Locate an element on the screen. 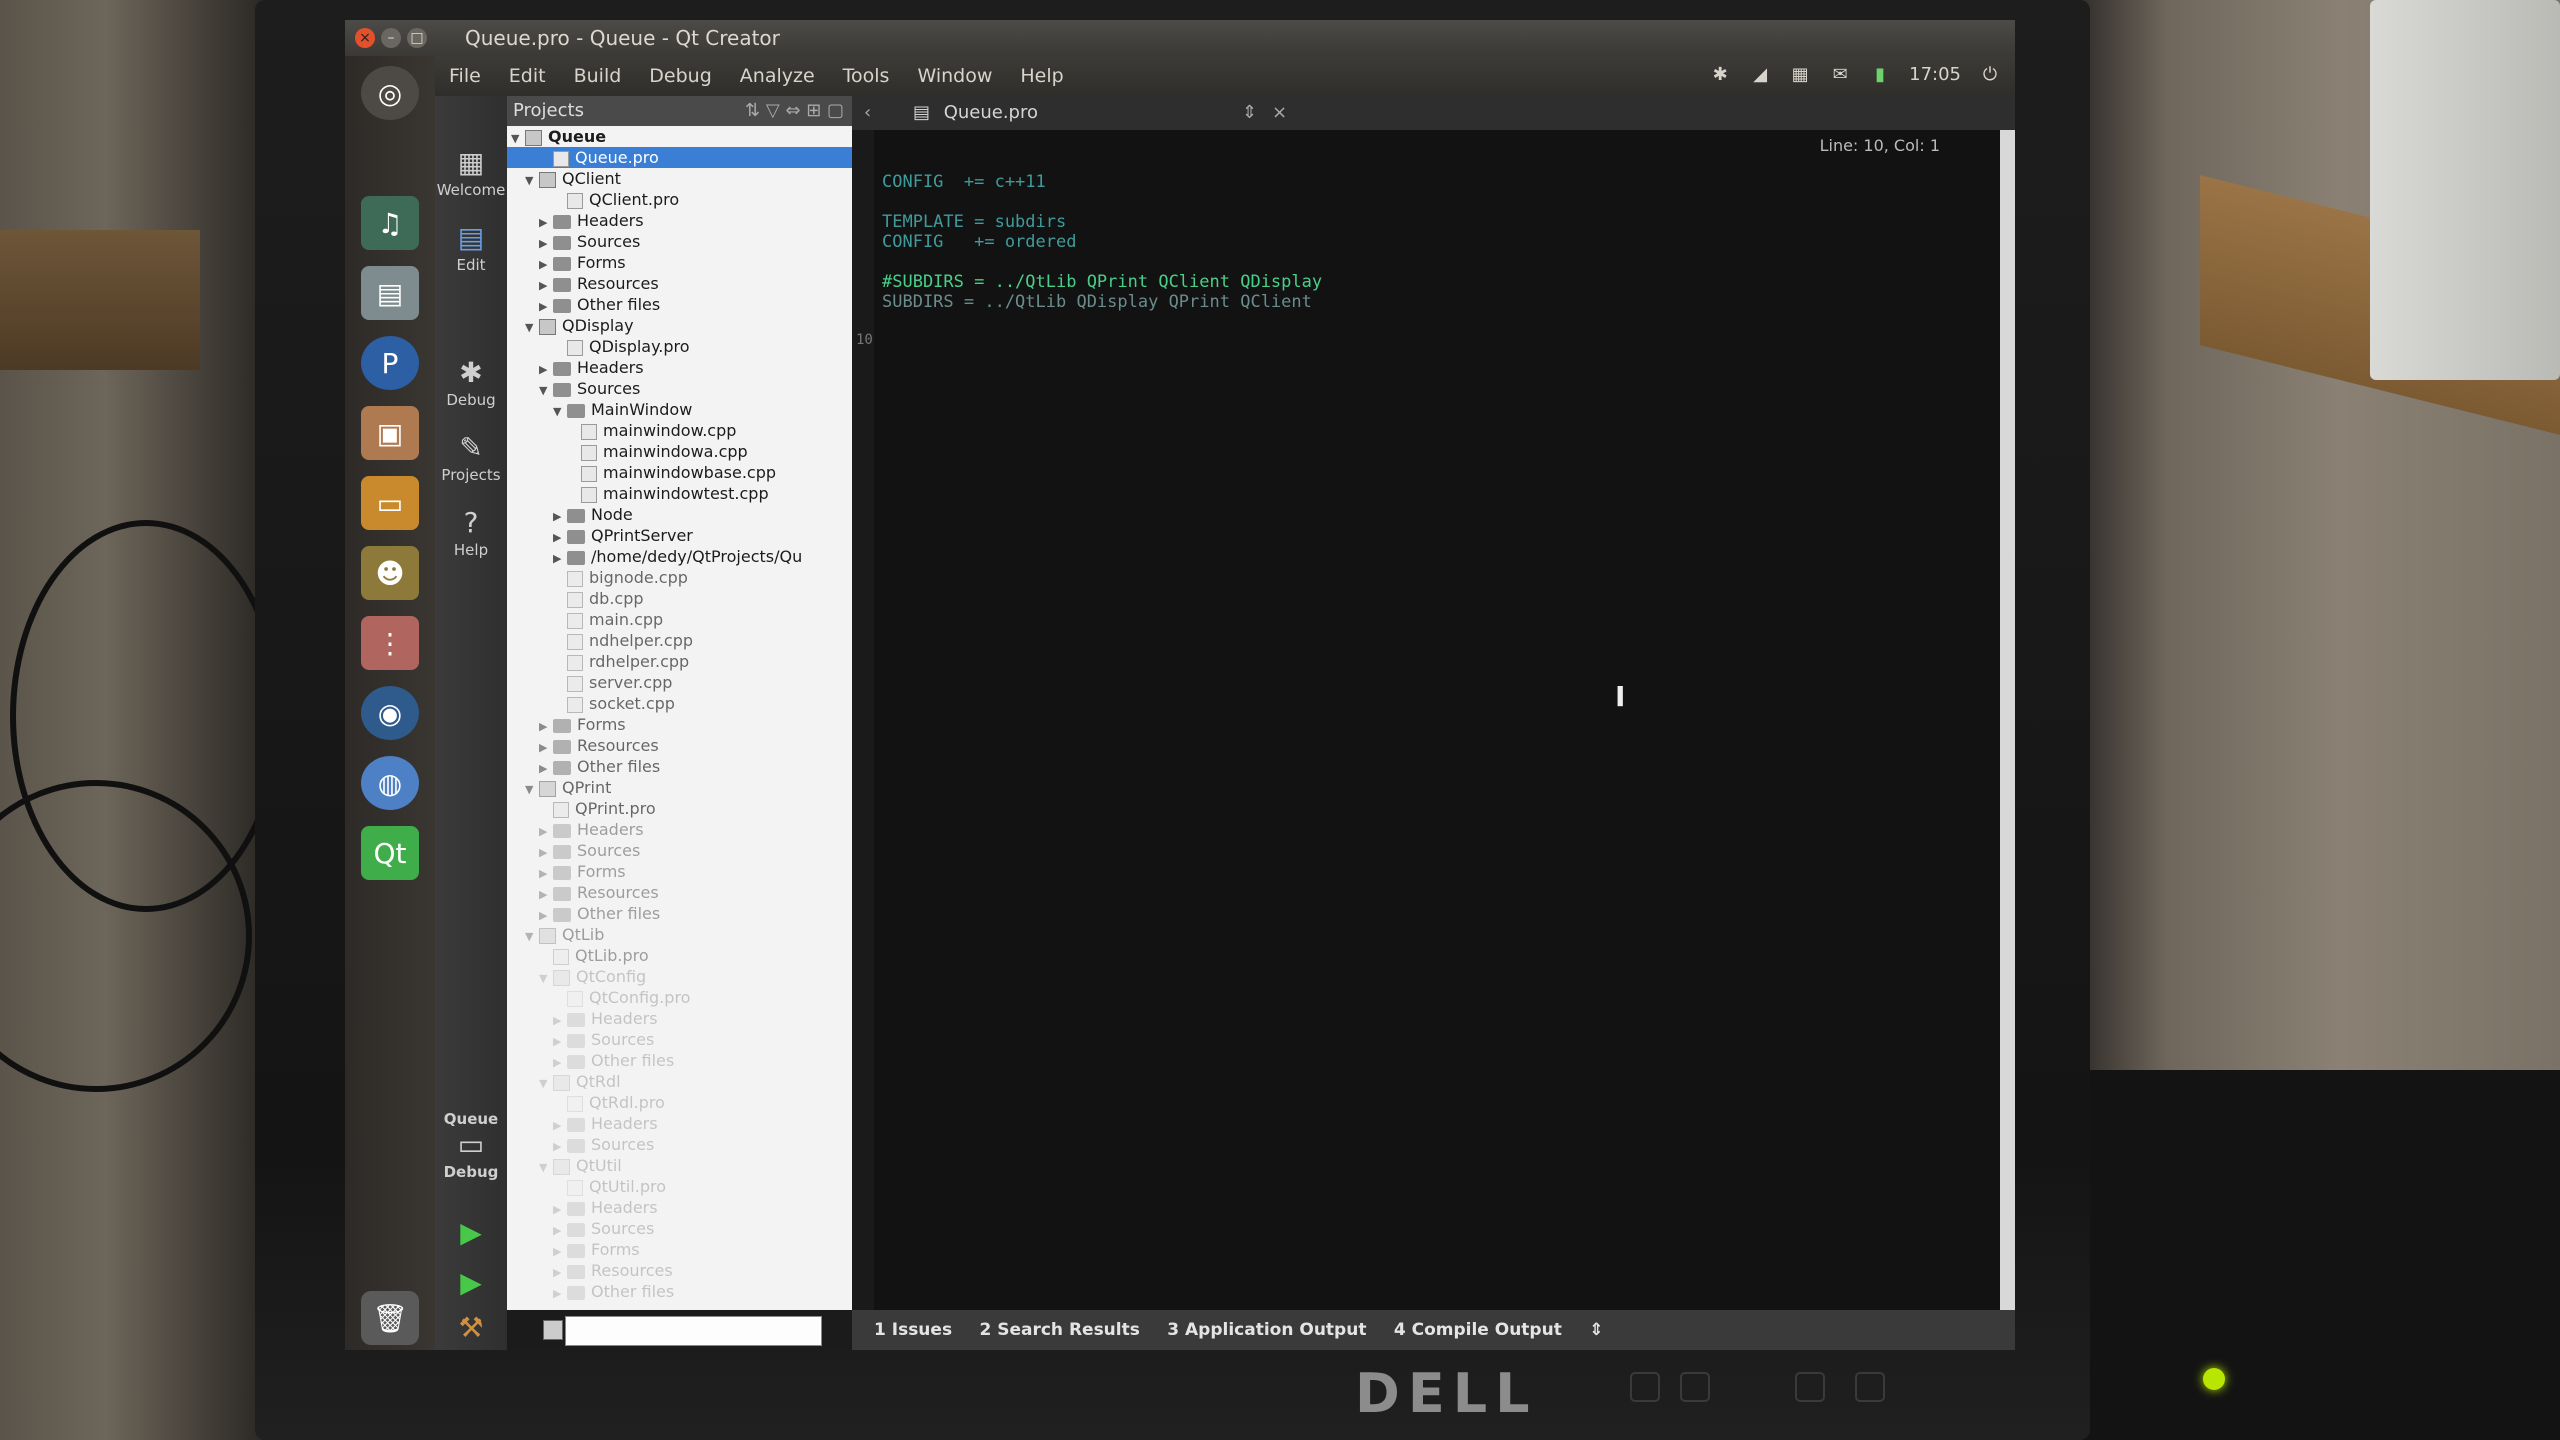 The width and height of the screenshot is (2560, 1440). tree-node: ▼ QClient is located at coordinates (573, 178).